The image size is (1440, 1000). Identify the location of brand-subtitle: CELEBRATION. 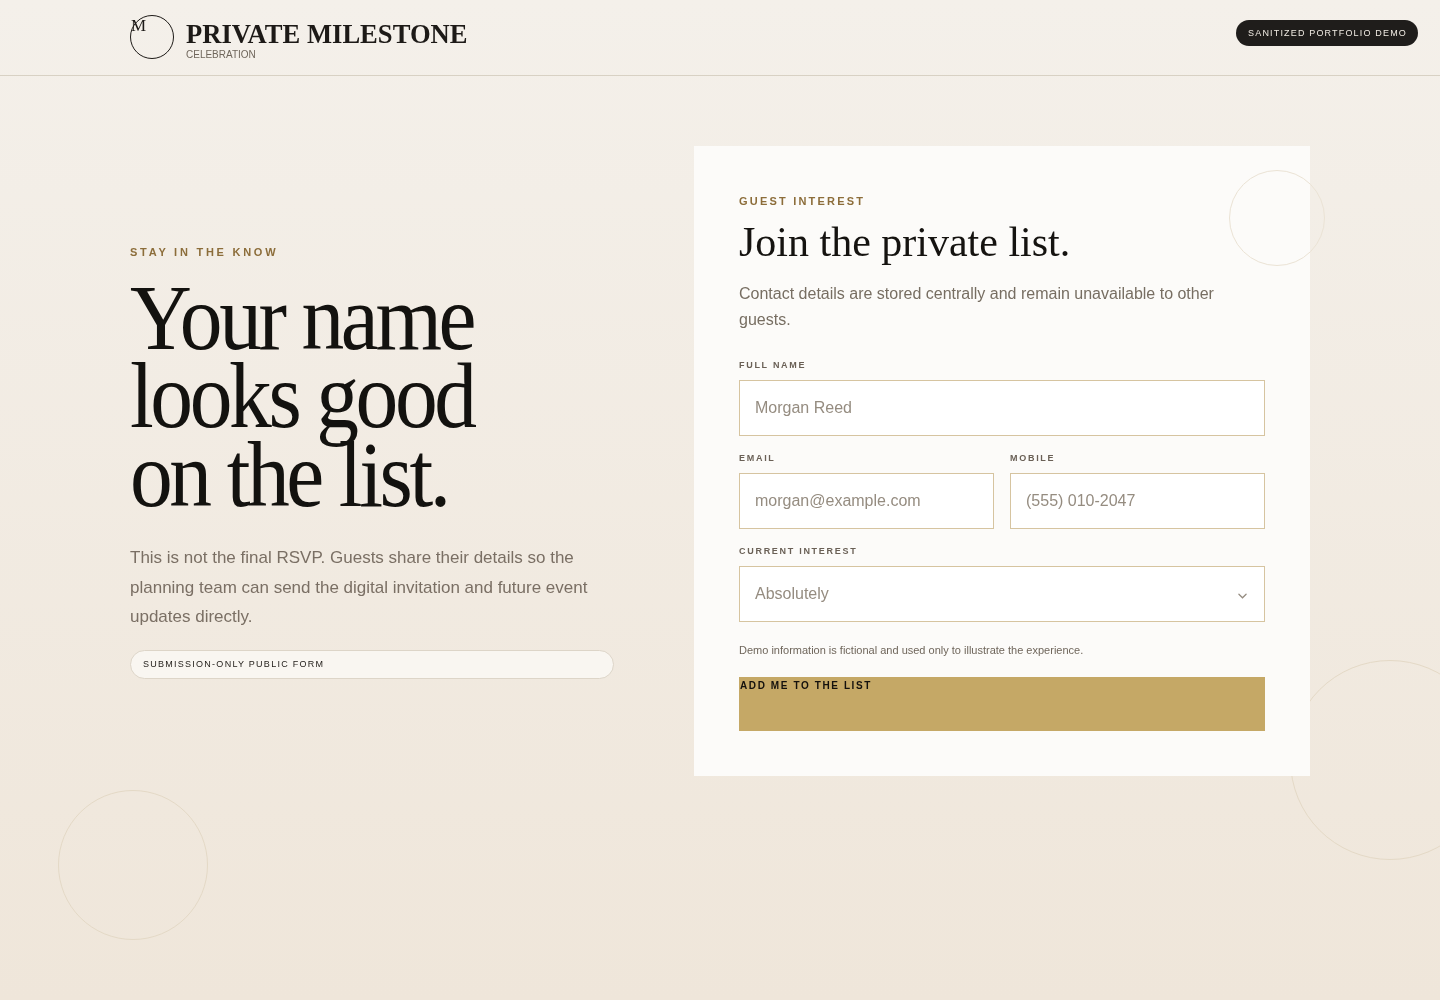
(221, 55).